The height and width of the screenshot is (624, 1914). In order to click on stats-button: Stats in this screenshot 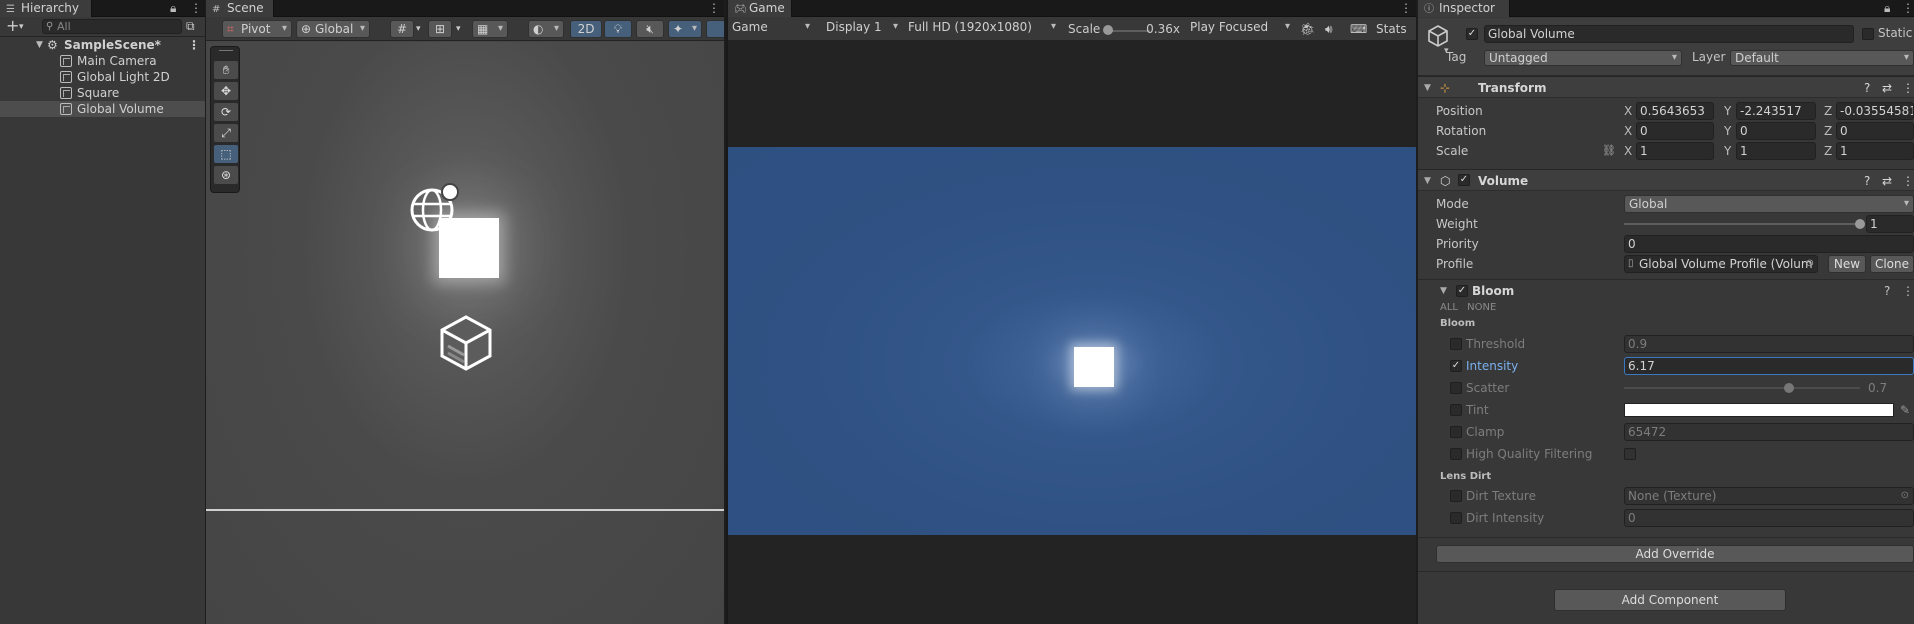, I will do `click(1391, 29)`.